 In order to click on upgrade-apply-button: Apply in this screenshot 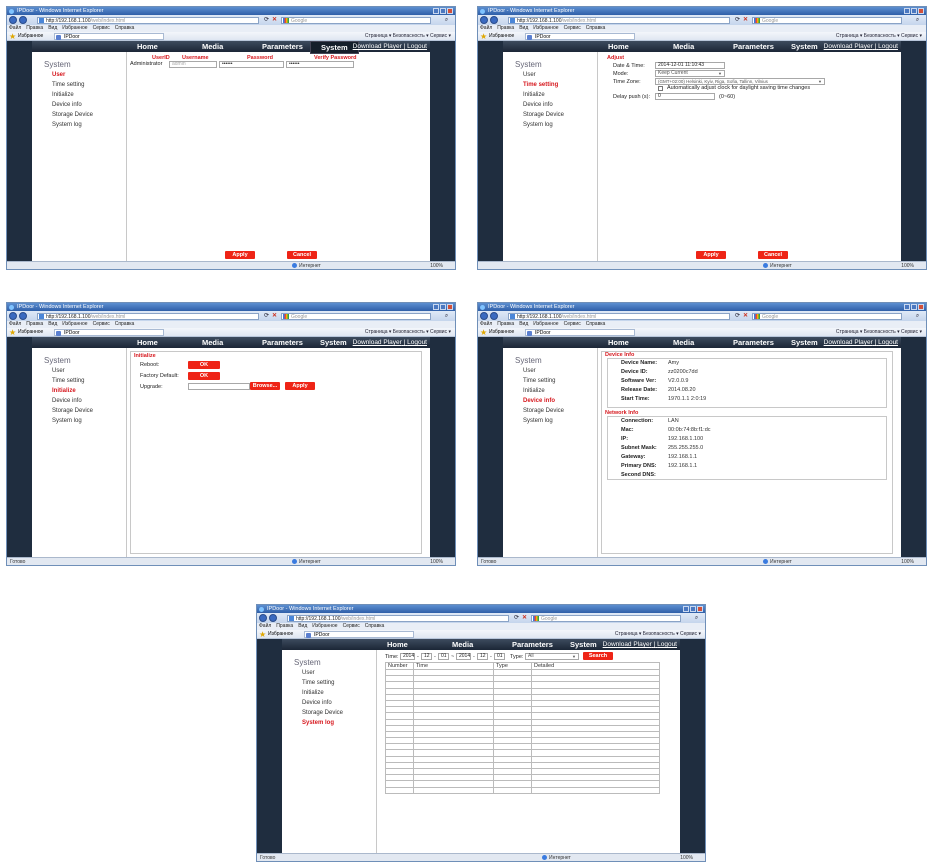, I will do `click(300, 386)`.